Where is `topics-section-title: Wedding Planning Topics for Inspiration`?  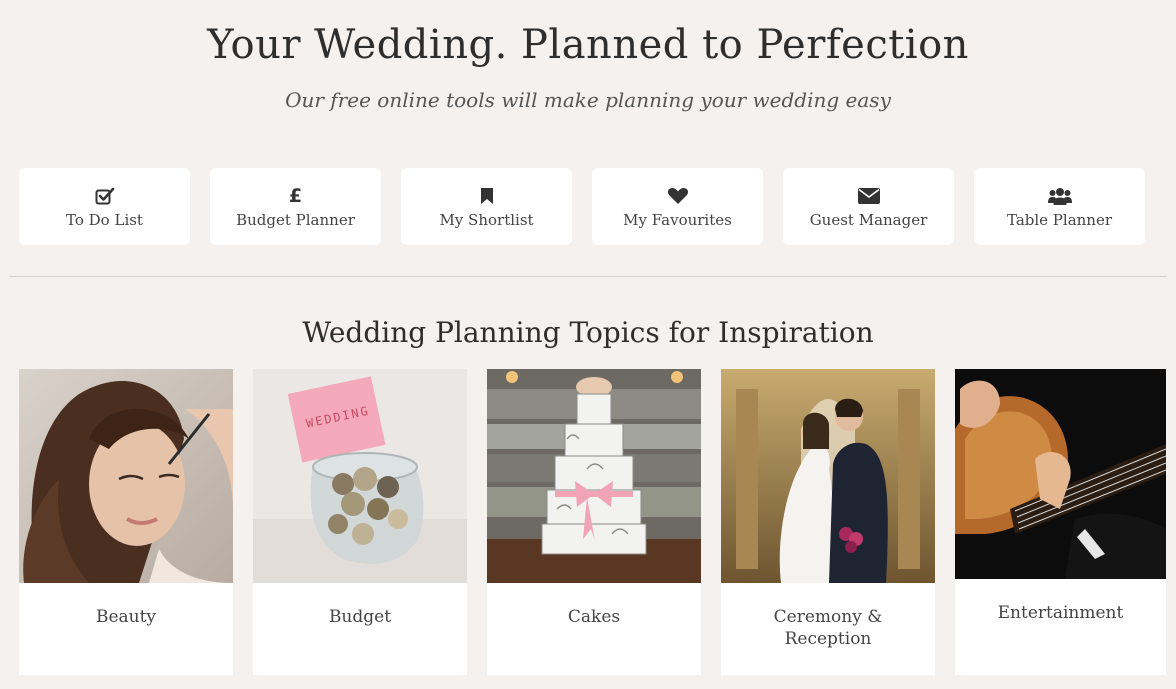 topics-section-title: Wedding Planning Topics for Inspiration is located at coordinates (588, 332).